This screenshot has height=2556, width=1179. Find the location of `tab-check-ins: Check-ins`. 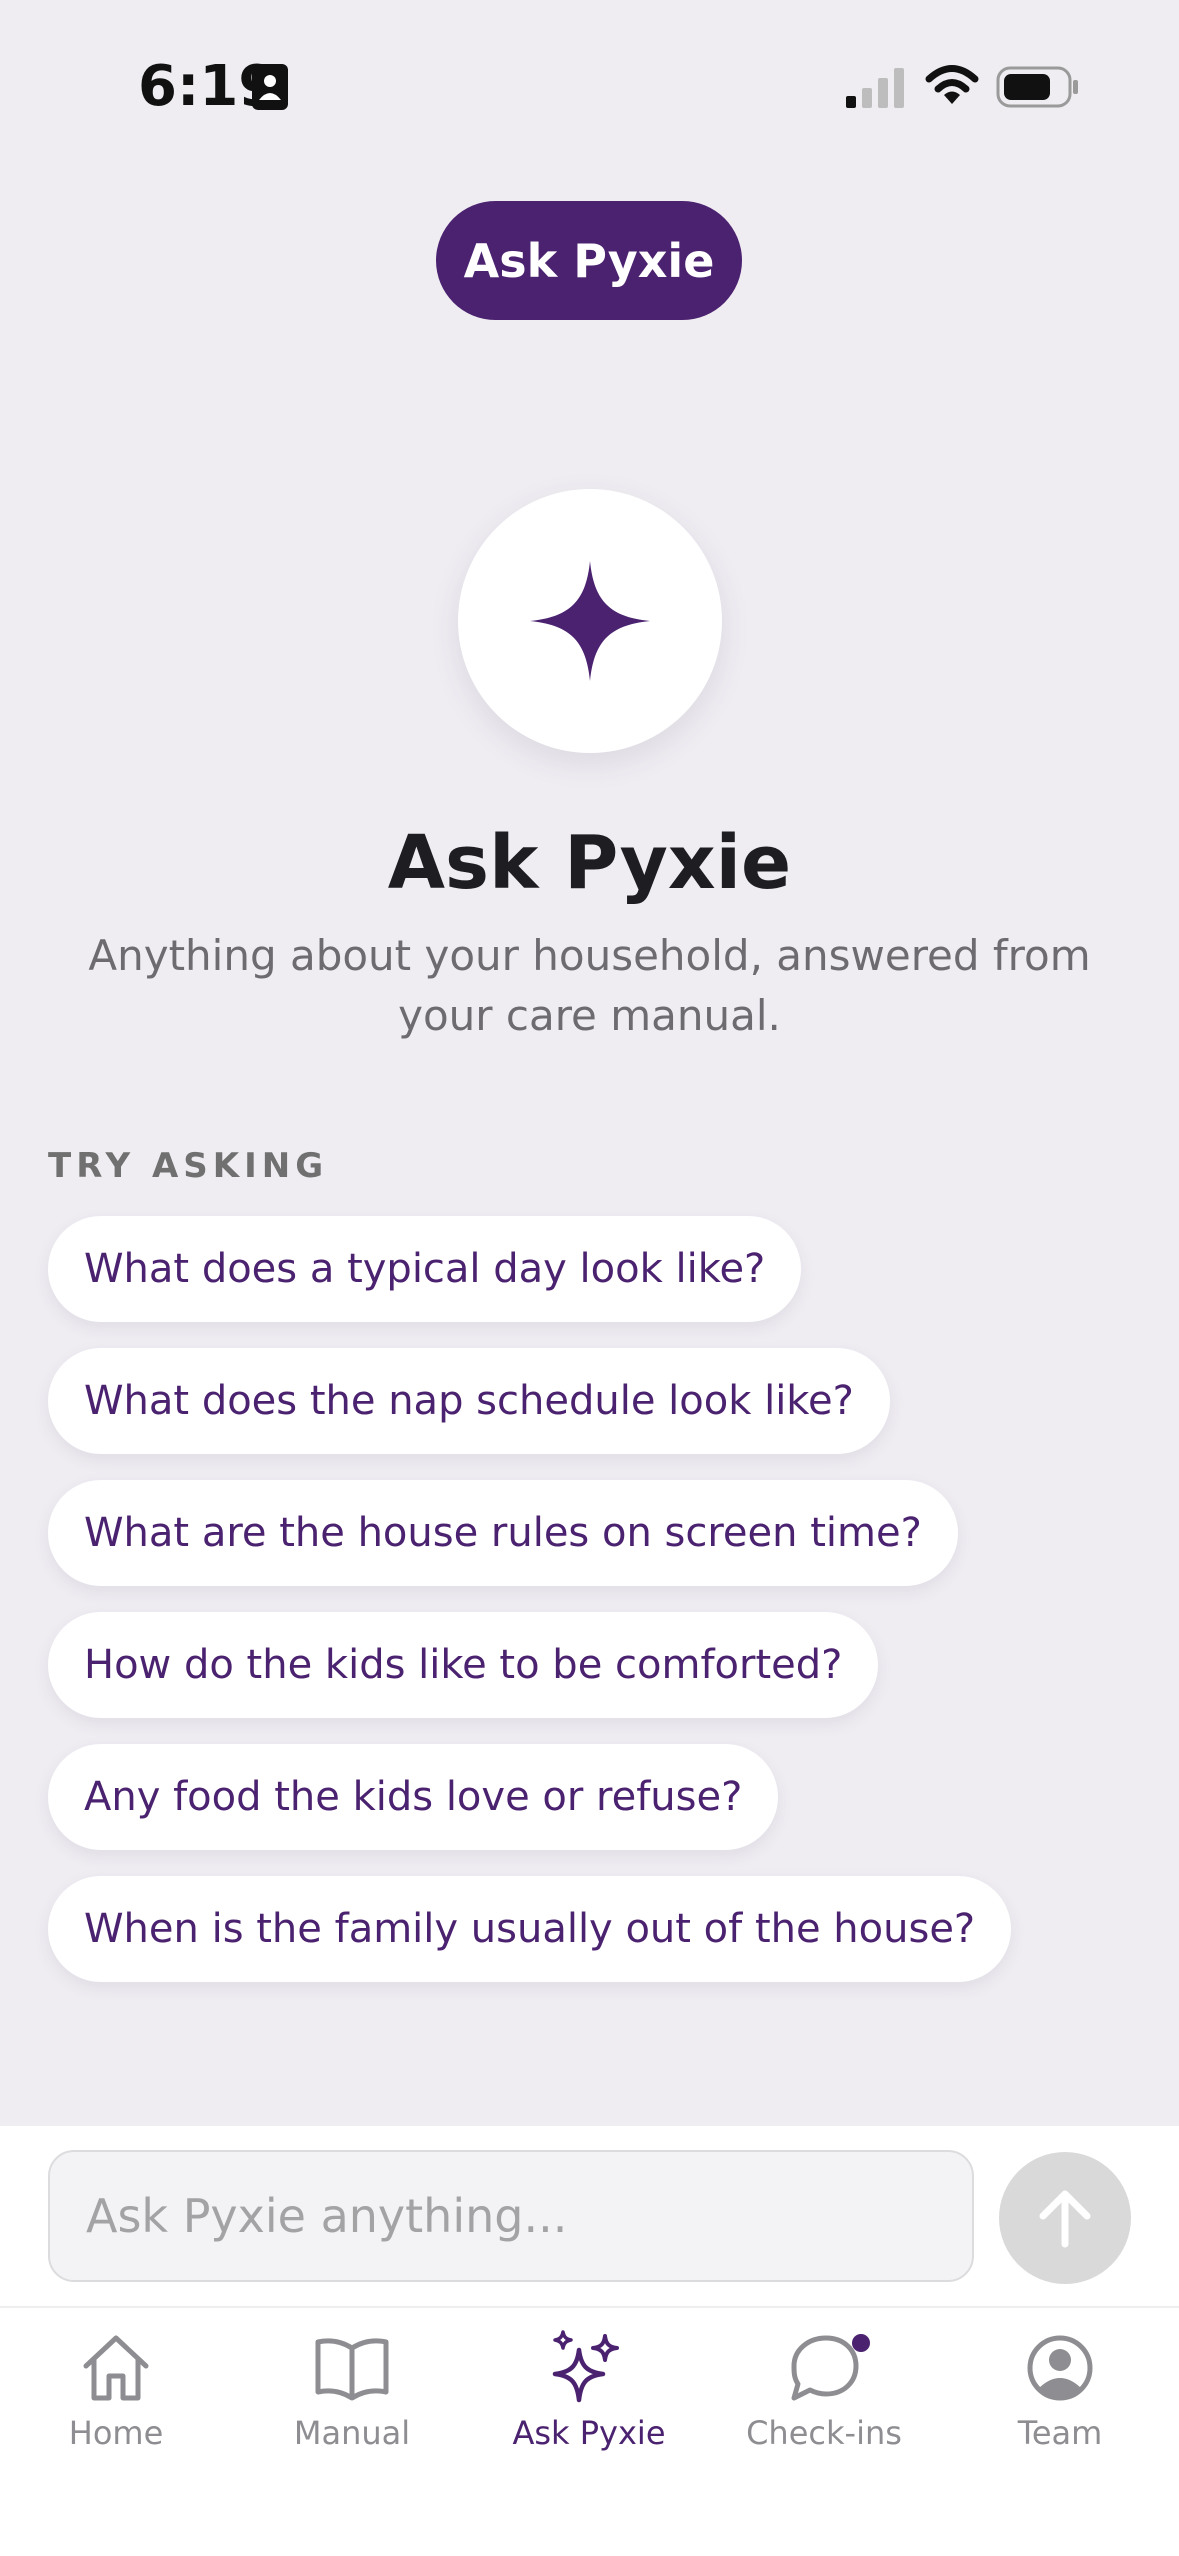

tab-check-ins: Check-ins is located at coordinates (824, 2403).